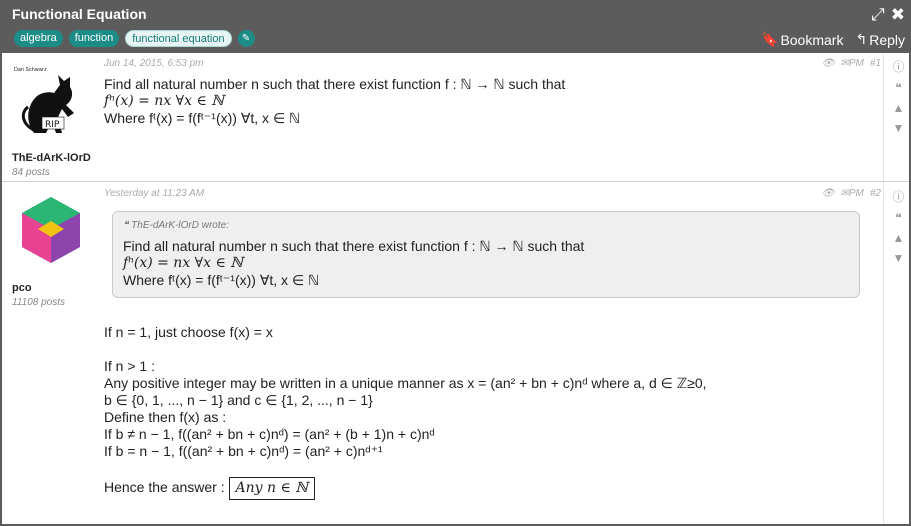 The height and width of the screenshot is (526, 911). What do you see at coordinates (52, 125) in the screenshot?
I see `avatar-caption-bottom: RIP` at bounding box center [52, 125].